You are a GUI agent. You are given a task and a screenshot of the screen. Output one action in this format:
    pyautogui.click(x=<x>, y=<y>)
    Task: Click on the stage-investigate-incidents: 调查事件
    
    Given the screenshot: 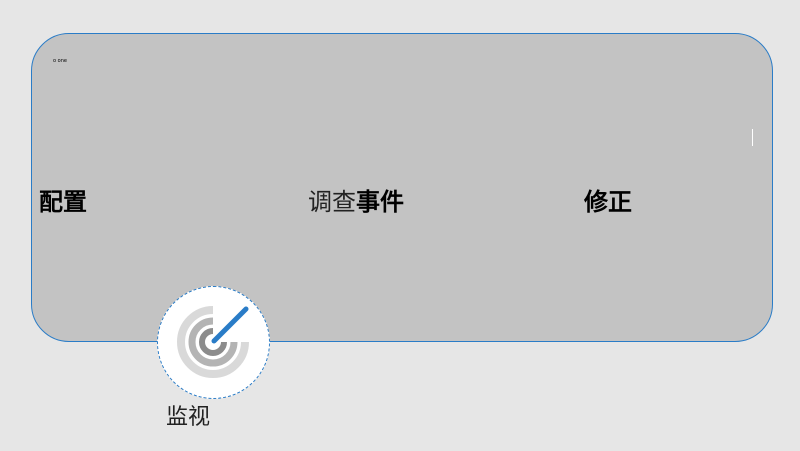 What is the action you would take?
    pyautogui.click(x=356, y=202)
    